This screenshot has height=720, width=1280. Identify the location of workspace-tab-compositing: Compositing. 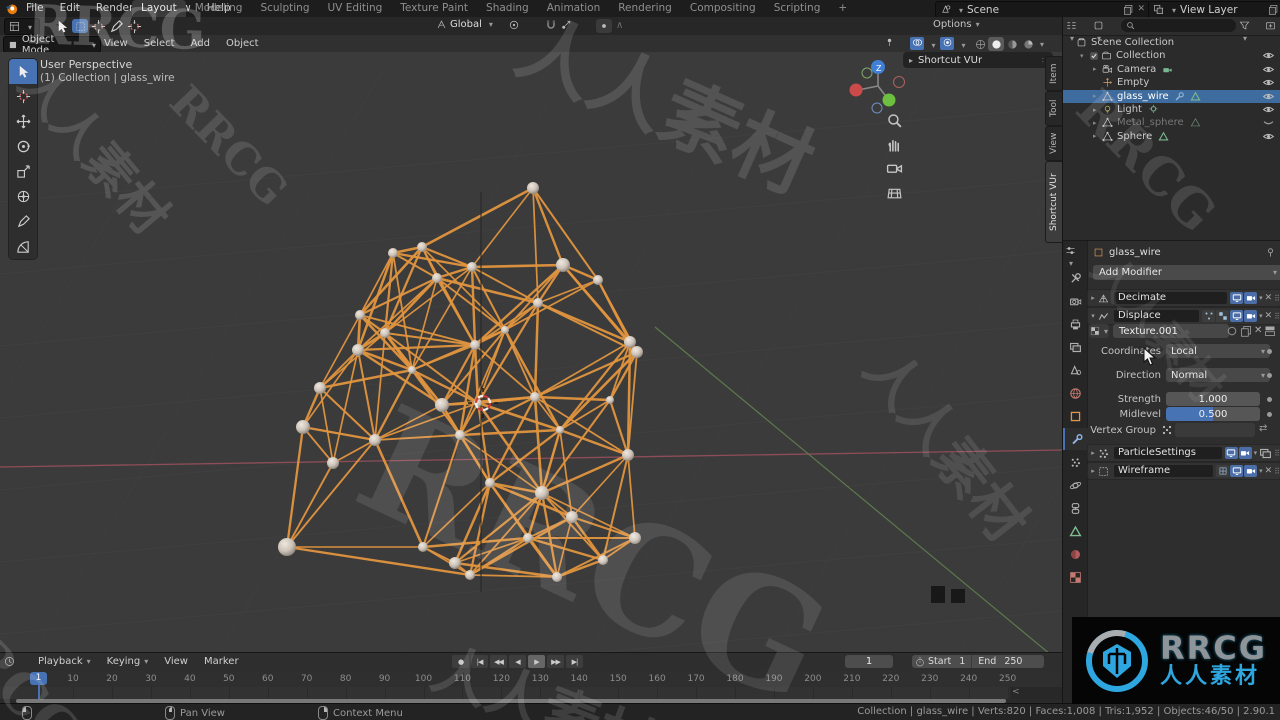
(723, 8).